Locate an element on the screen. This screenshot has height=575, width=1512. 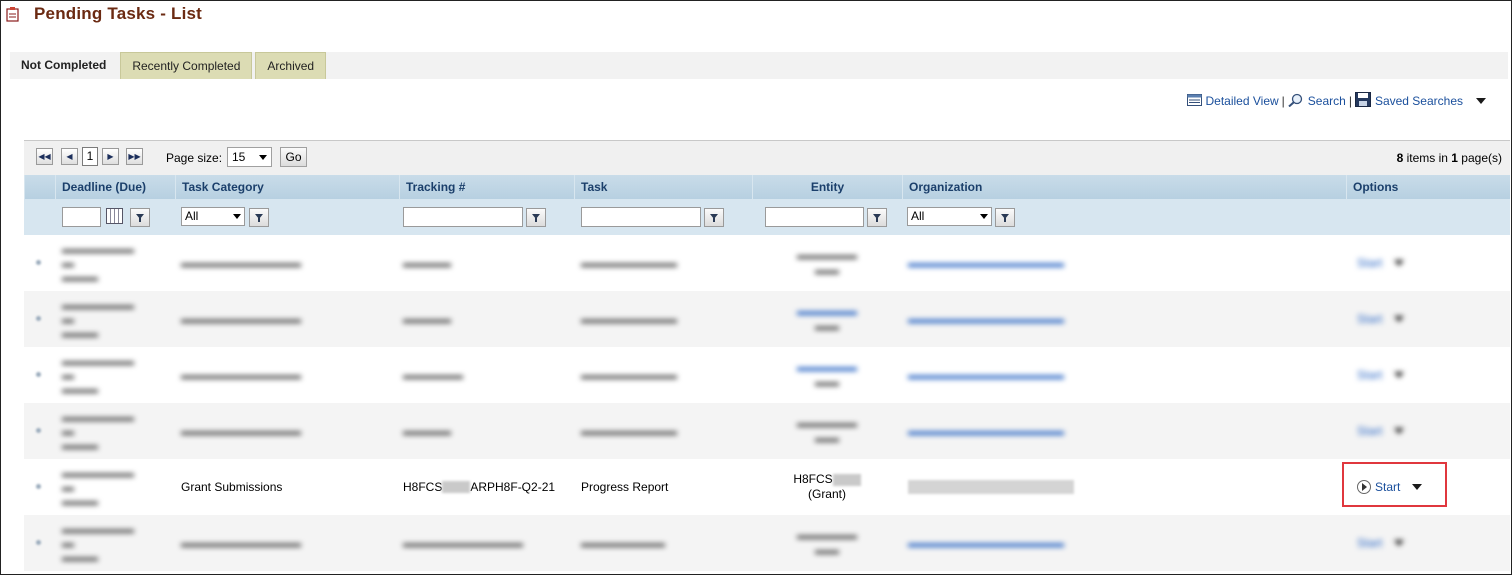
task-list-icon is located at coordinates (13, 14).